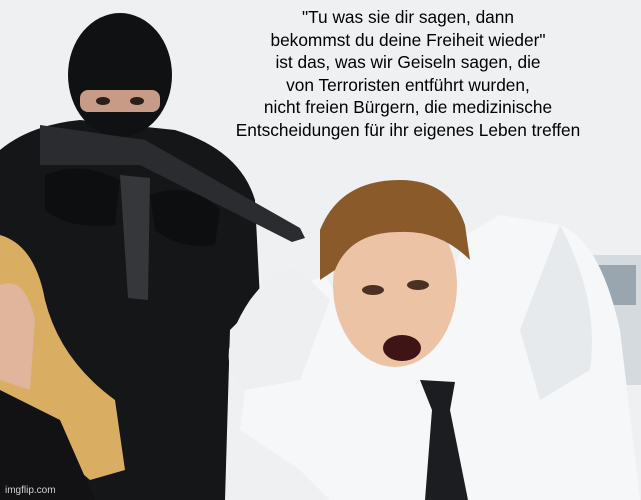 The image size is (641, 500). Describe the element at coordinates (120, 75) in the screenshot. I see `balaclava-mask` at that location.